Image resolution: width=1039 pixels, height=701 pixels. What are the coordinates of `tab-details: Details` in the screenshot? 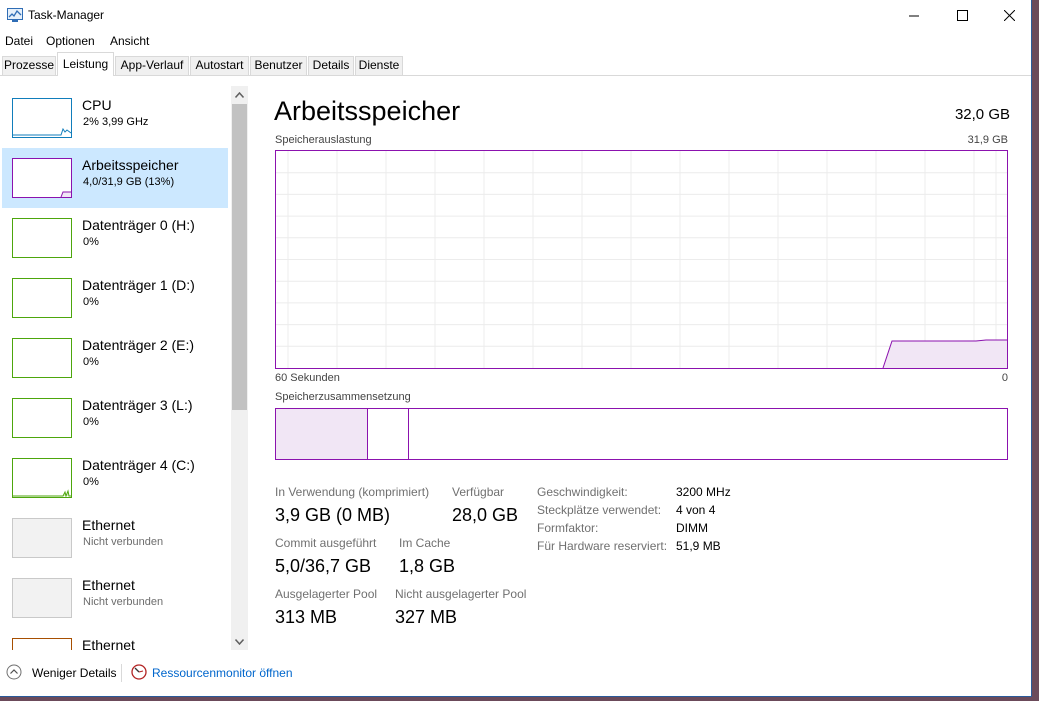 It's located at (331, 65).